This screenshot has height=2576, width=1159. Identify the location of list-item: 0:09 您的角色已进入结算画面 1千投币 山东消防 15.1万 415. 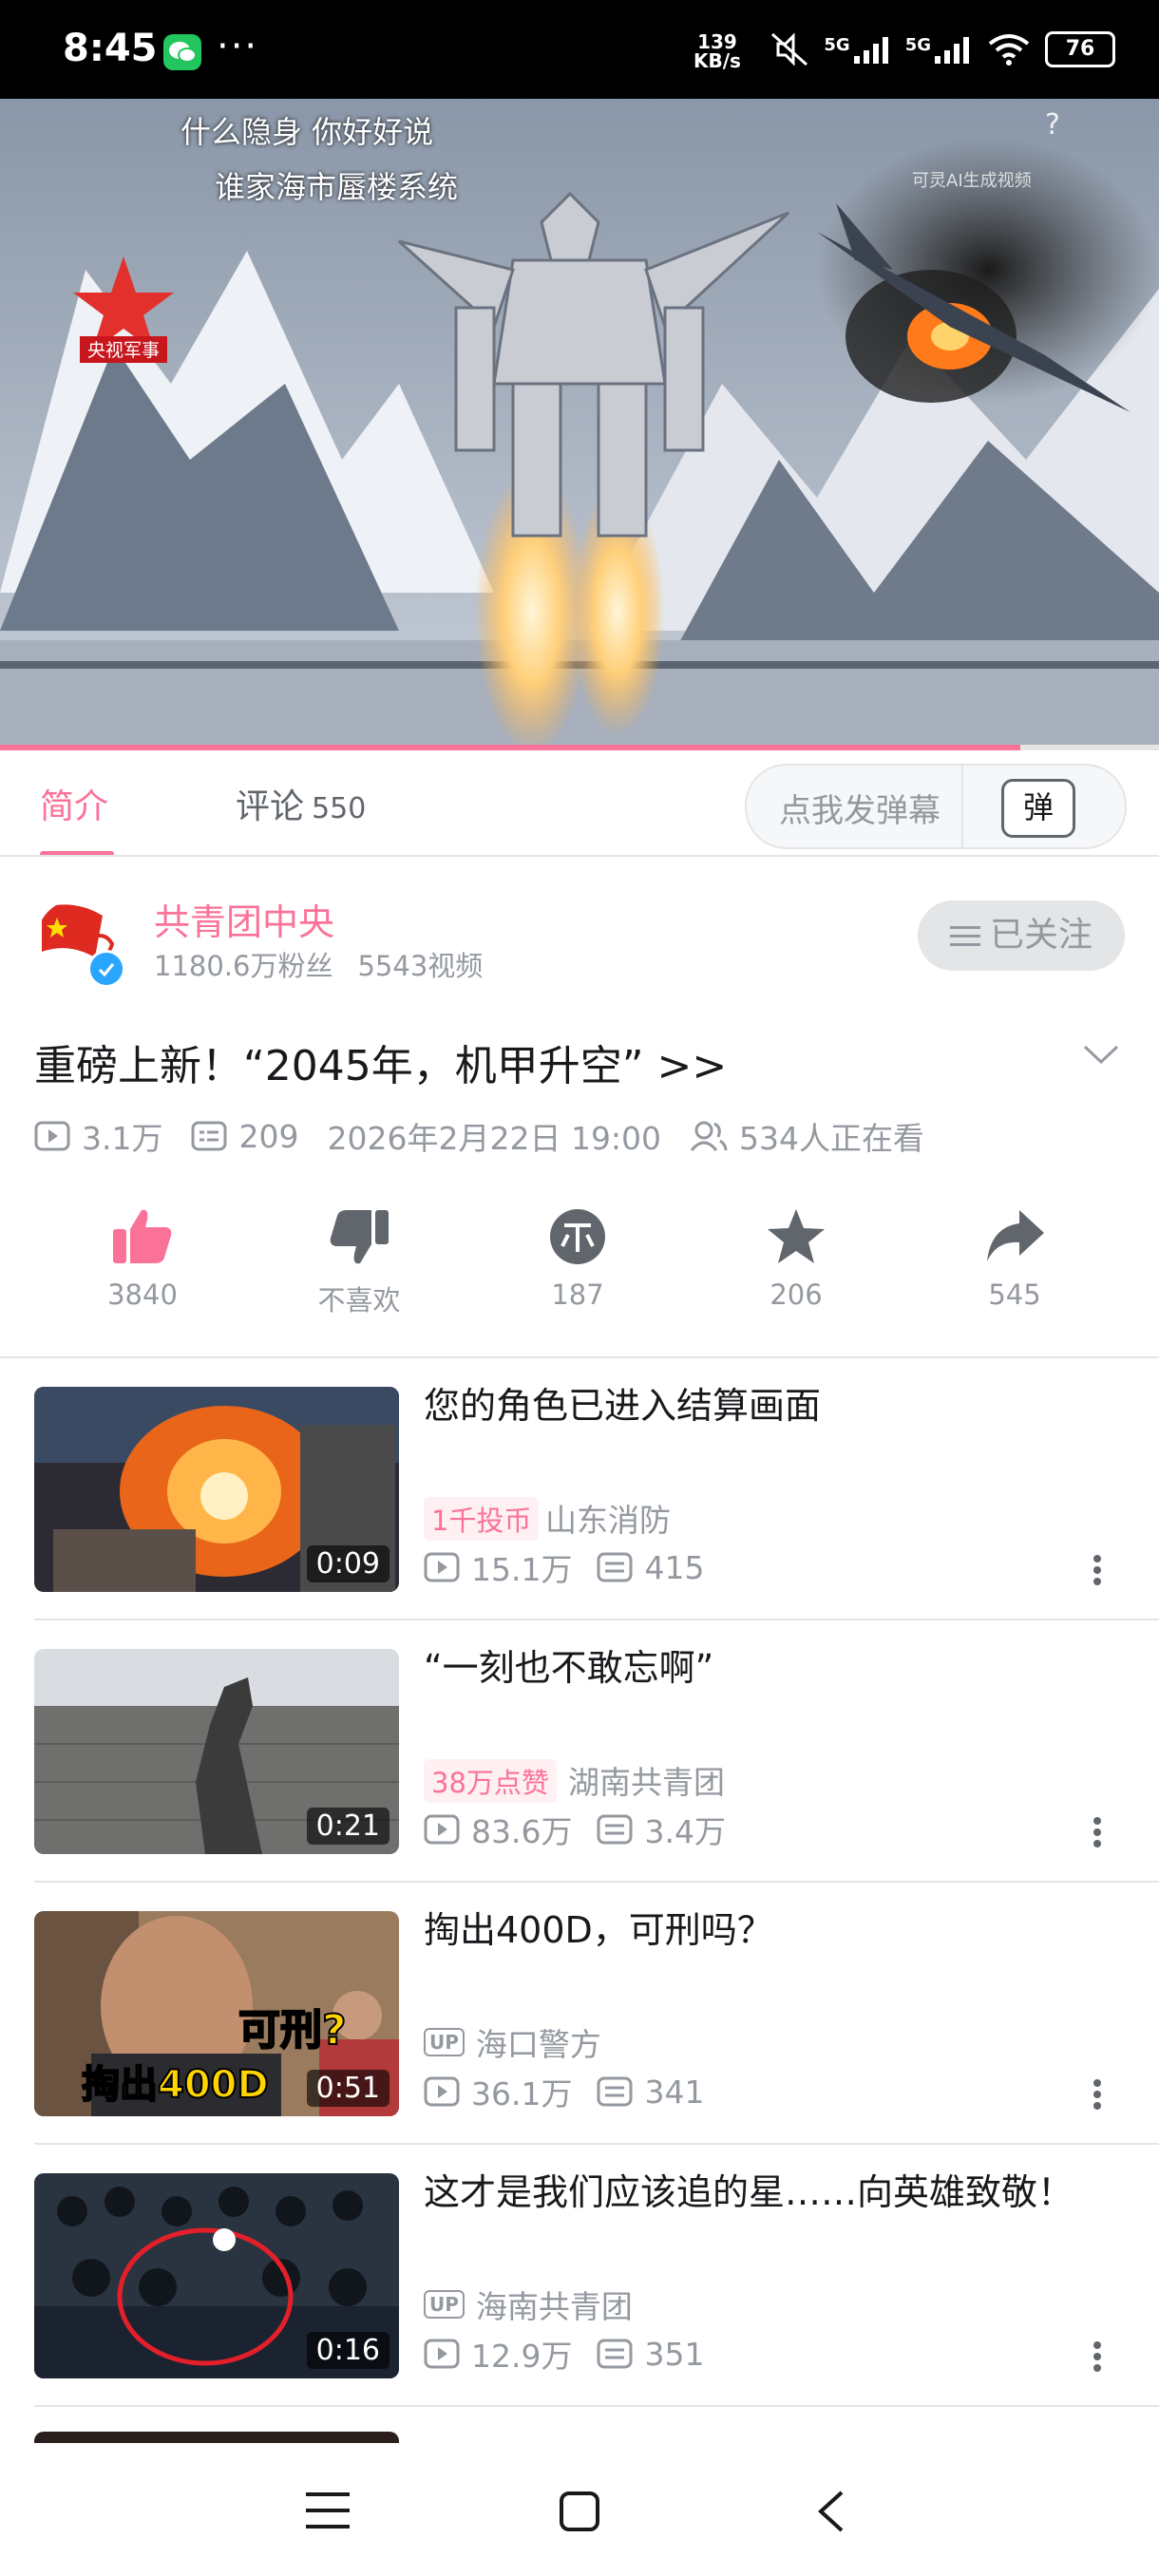
(579, 1489).